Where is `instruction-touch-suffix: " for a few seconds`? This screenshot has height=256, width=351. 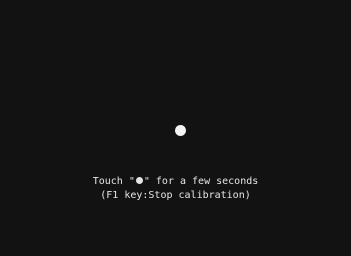
instruction-touch-suffix: " for a few seconds is located at coordinates (201, 181).